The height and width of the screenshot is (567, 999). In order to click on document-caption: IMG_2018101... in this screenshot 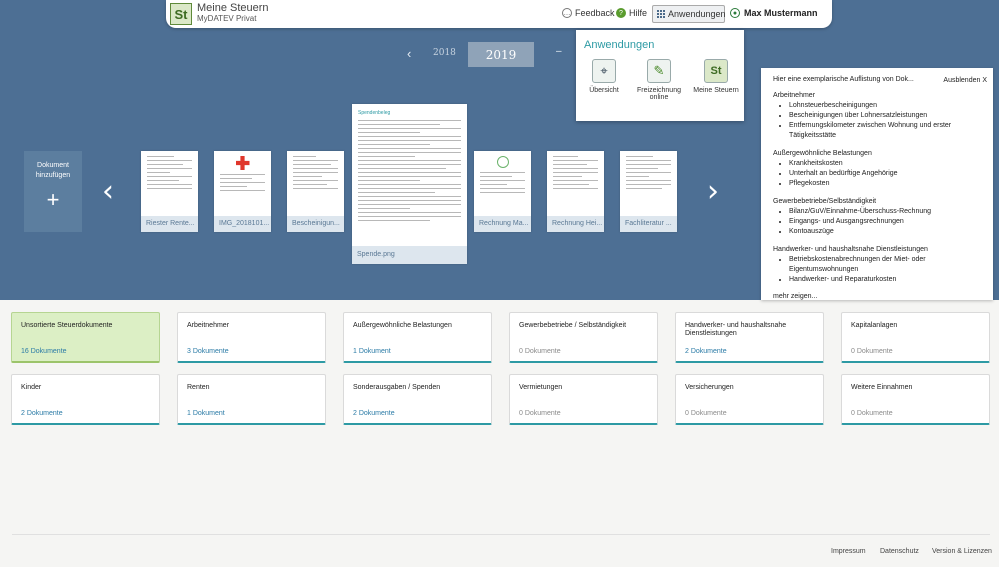, I will do `click(242, 224)`.